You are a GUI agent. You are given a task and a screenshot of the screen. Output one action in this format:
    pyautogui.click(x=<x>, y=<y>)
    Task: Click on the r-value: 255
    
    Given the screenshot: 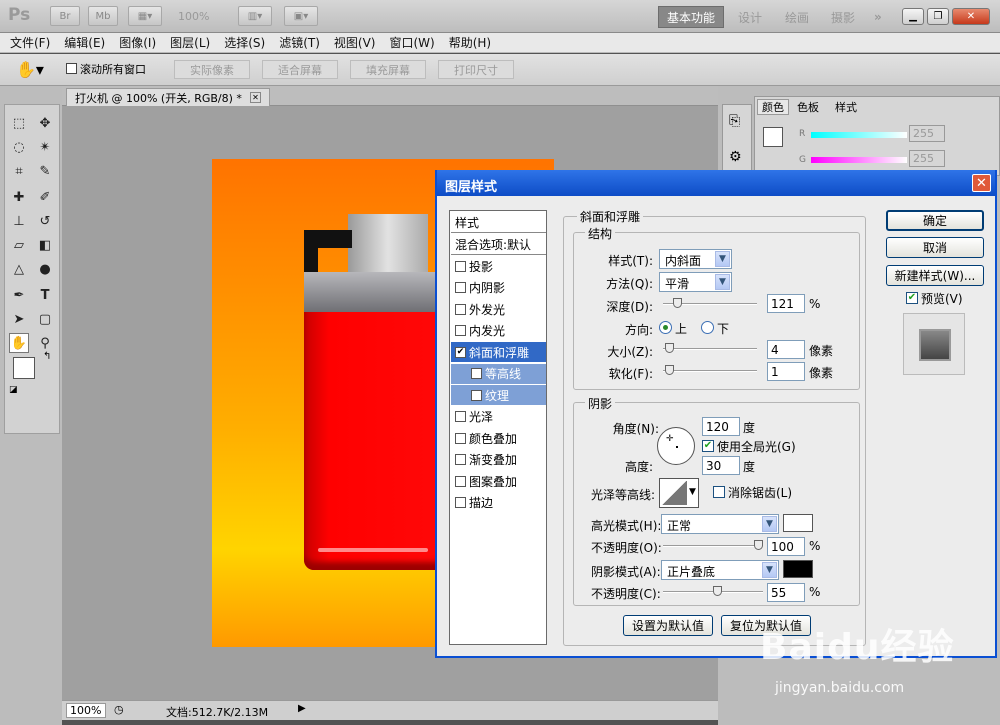 What is the action you would take?
    pyautogui.click(x=927, y=133)
    